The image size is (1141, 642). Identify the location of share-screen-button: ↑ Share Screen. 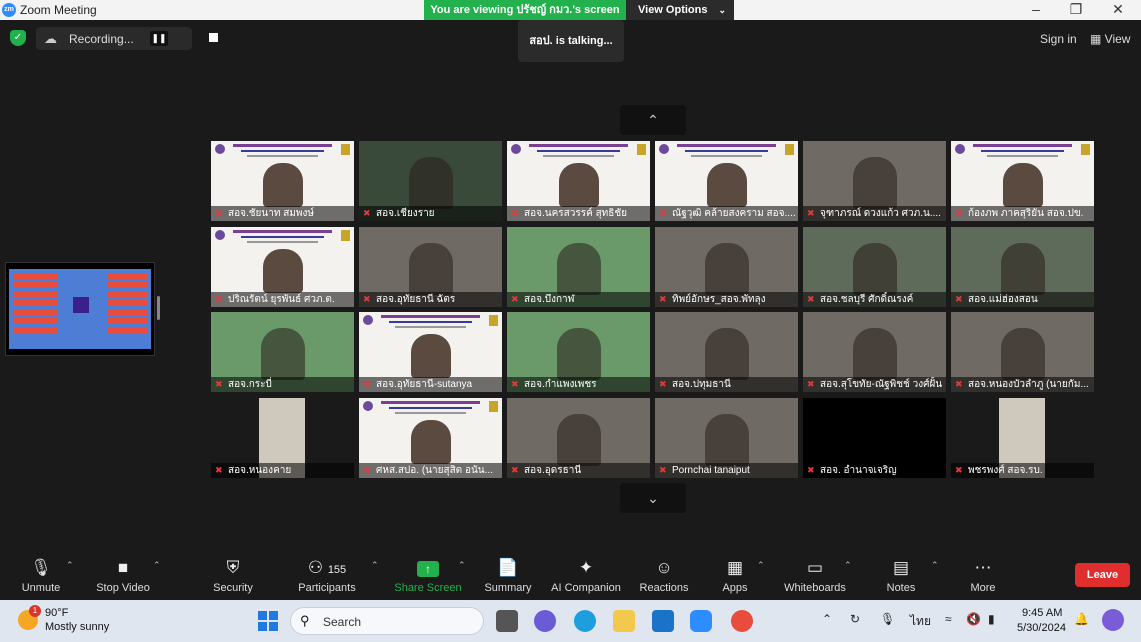
(428, 575).